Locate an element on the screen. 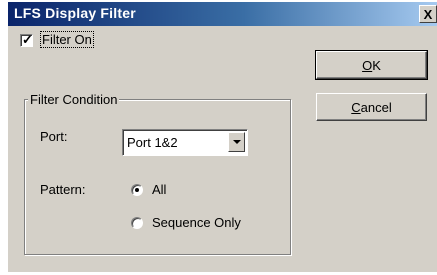  checkmark-icon: ✓ is located at coordinates (27, 39).